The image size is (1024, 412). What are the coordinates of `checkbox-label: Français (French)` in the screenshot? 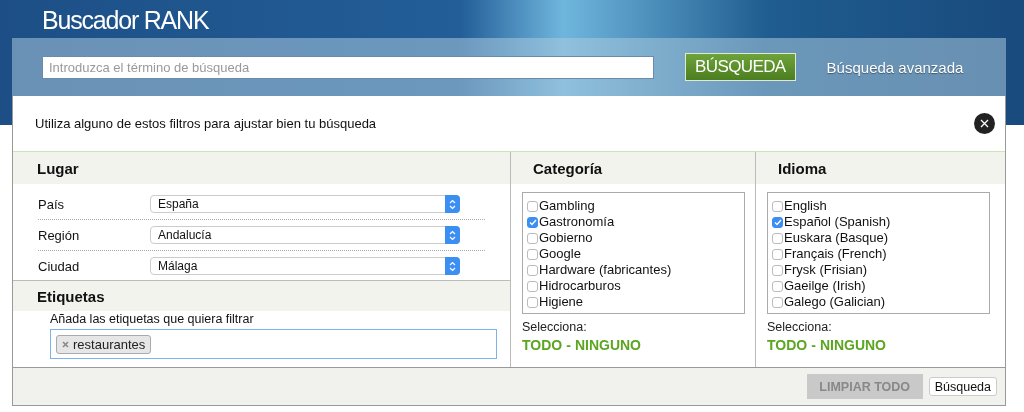 It's located at (835, 254).